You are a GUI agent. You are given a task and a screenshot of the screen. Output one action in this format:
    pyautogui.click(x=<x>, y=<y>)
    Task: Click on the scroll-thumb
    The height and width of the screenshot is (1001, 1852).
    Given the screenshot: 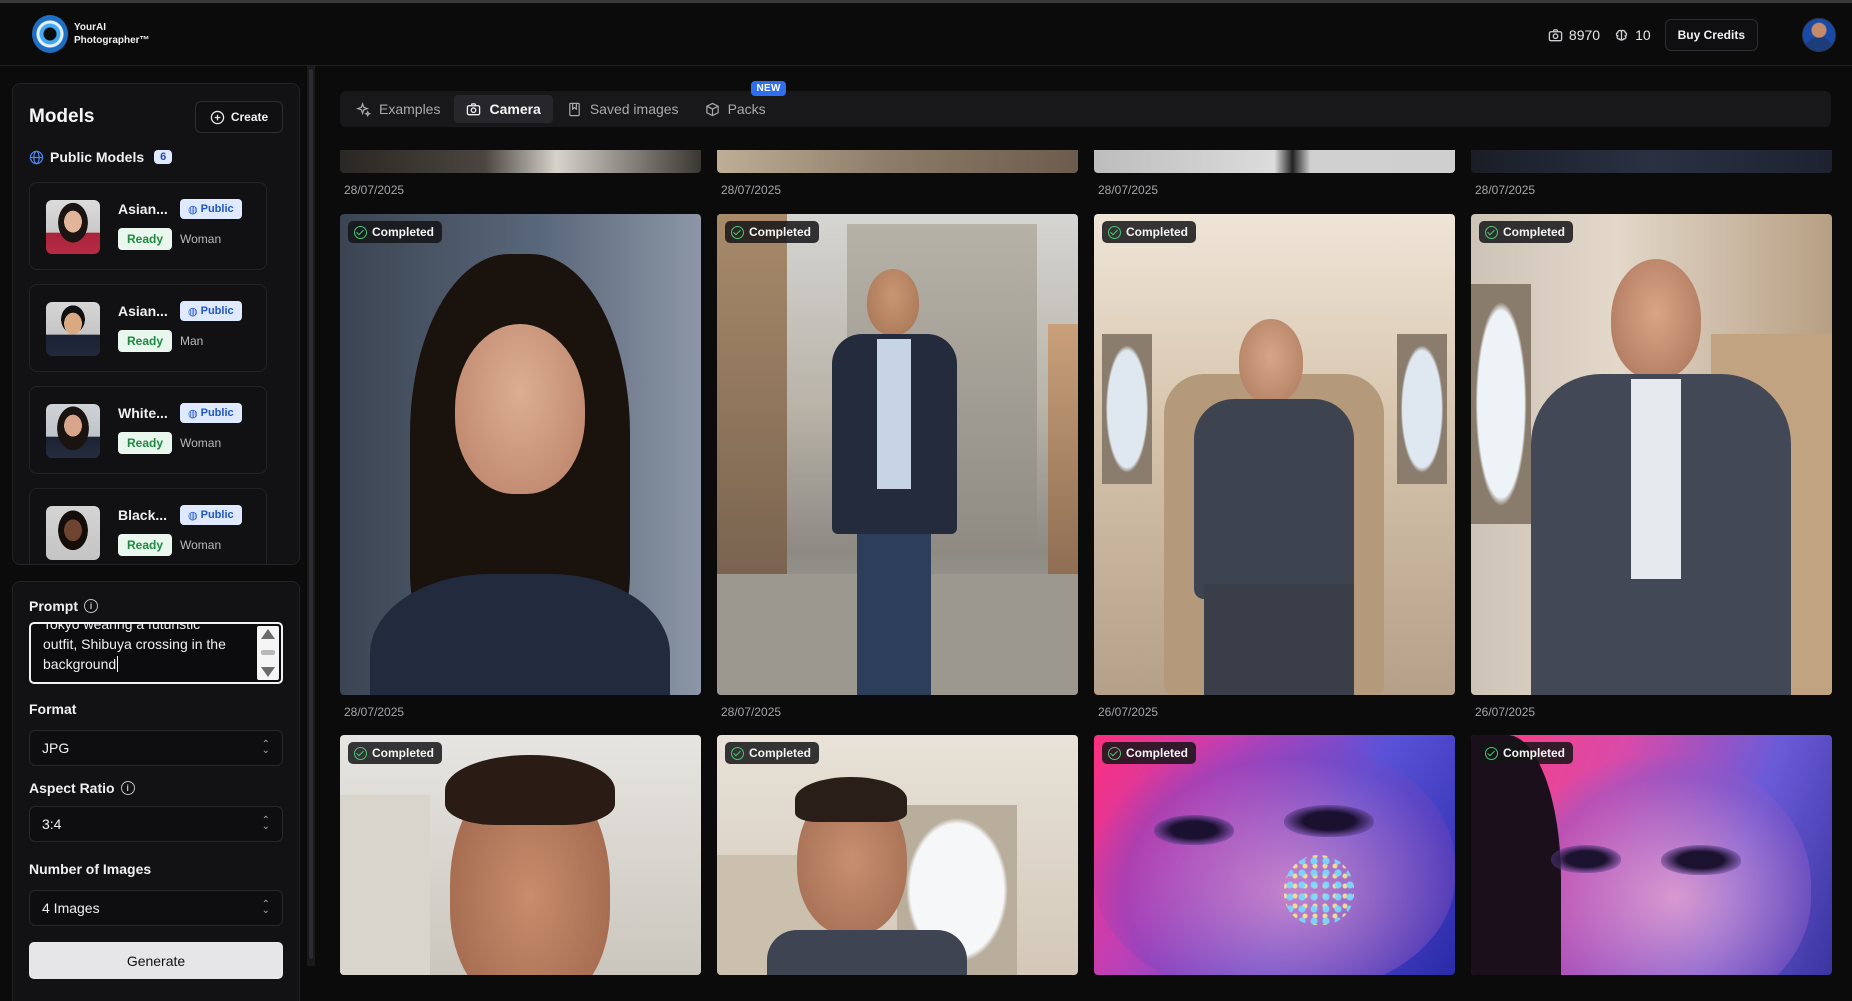 What is the action you would take?
    pyautogui.click(x=268, y=652)
    